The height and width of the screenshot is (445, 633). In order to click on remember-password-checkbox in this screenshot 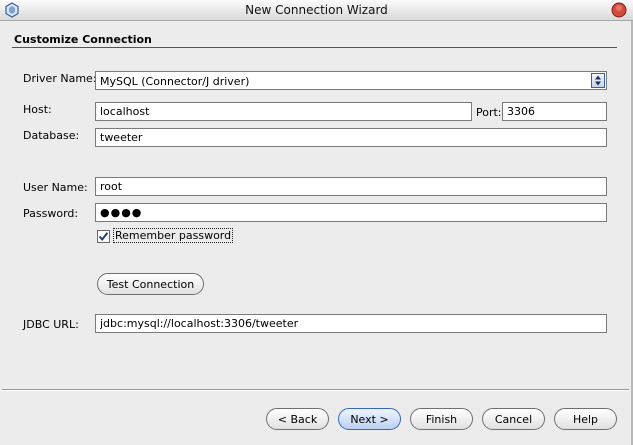, I will do `click(103, 236)`.